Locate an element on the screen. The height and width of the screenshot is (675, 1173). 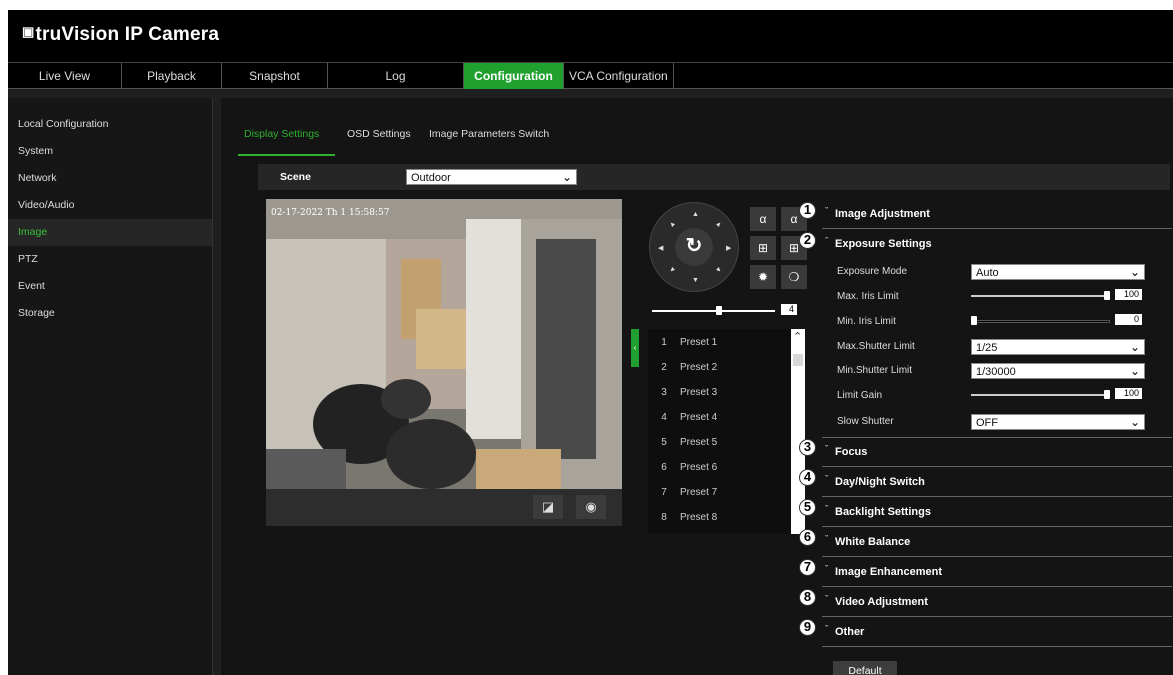
zoom-in-icon: α is located at coordinates (763, 219).